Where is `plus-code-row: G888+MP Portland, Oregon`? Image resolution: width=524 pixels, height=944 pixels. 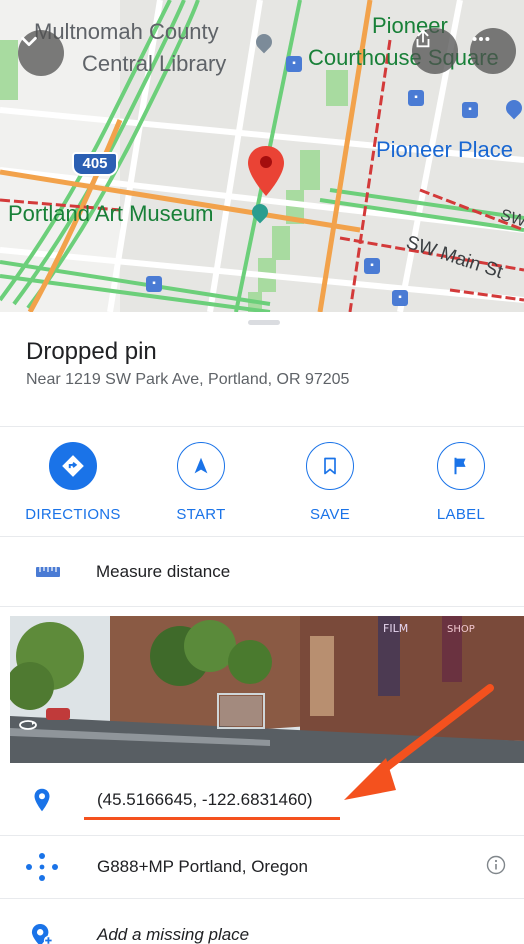 plus-code-row: G888+MP Portland, Oregon is located at coordinates (262, 867).